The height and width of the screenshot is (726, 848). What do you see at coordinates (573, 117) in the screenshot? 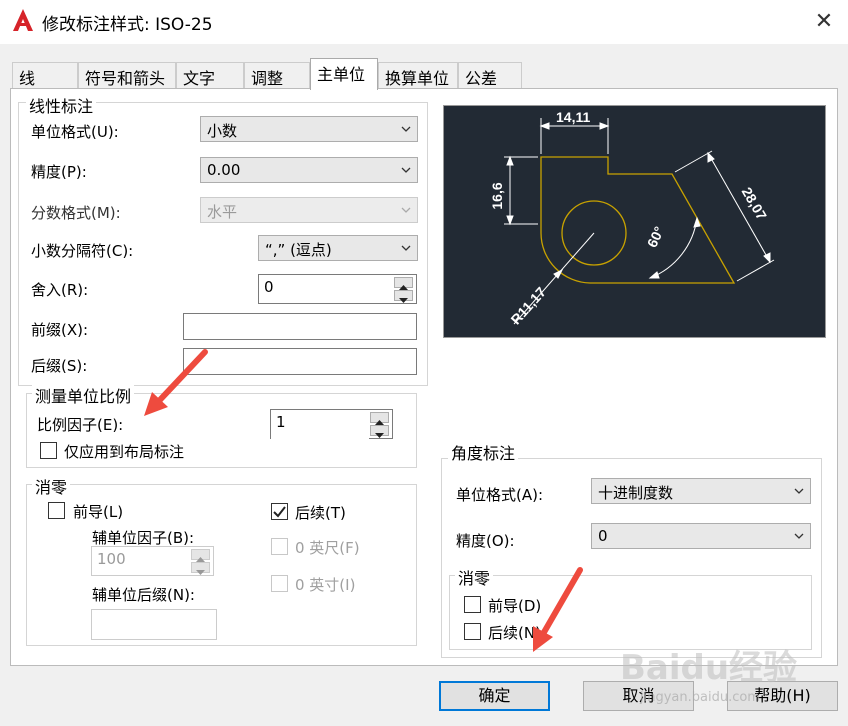
I see `dim-top-text: 14,11` at bounding box center [573, 117].